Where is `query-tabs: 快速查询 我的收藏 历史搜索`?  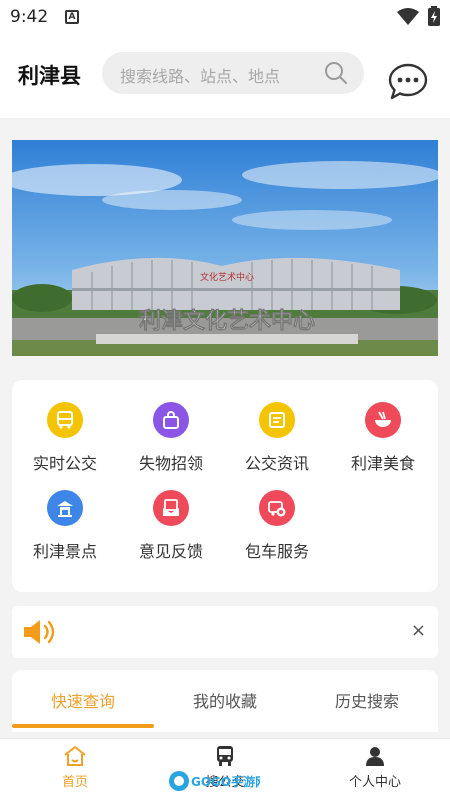 query-tabs: 快速查询 我的收藏 历史搜索 is located at coordinates (225, 701).